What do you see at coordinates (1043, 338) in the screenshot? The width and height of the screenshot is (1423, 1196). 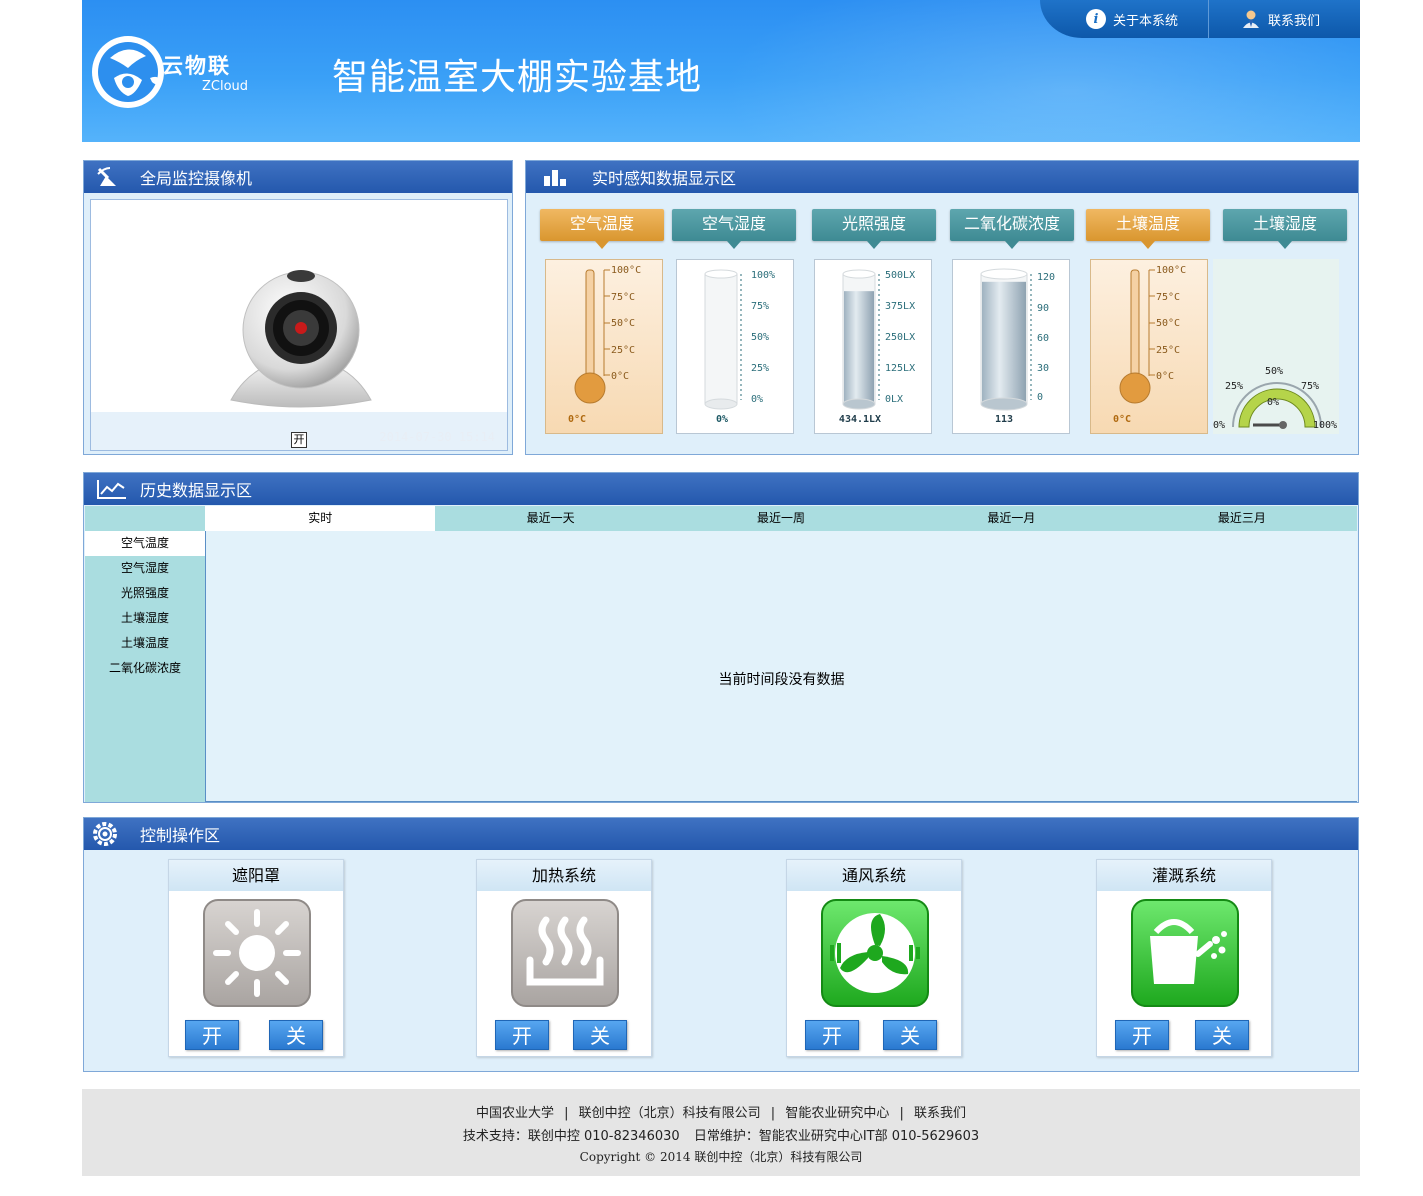 I see `co2-tick: 60` at bounding box center [1043, 338].